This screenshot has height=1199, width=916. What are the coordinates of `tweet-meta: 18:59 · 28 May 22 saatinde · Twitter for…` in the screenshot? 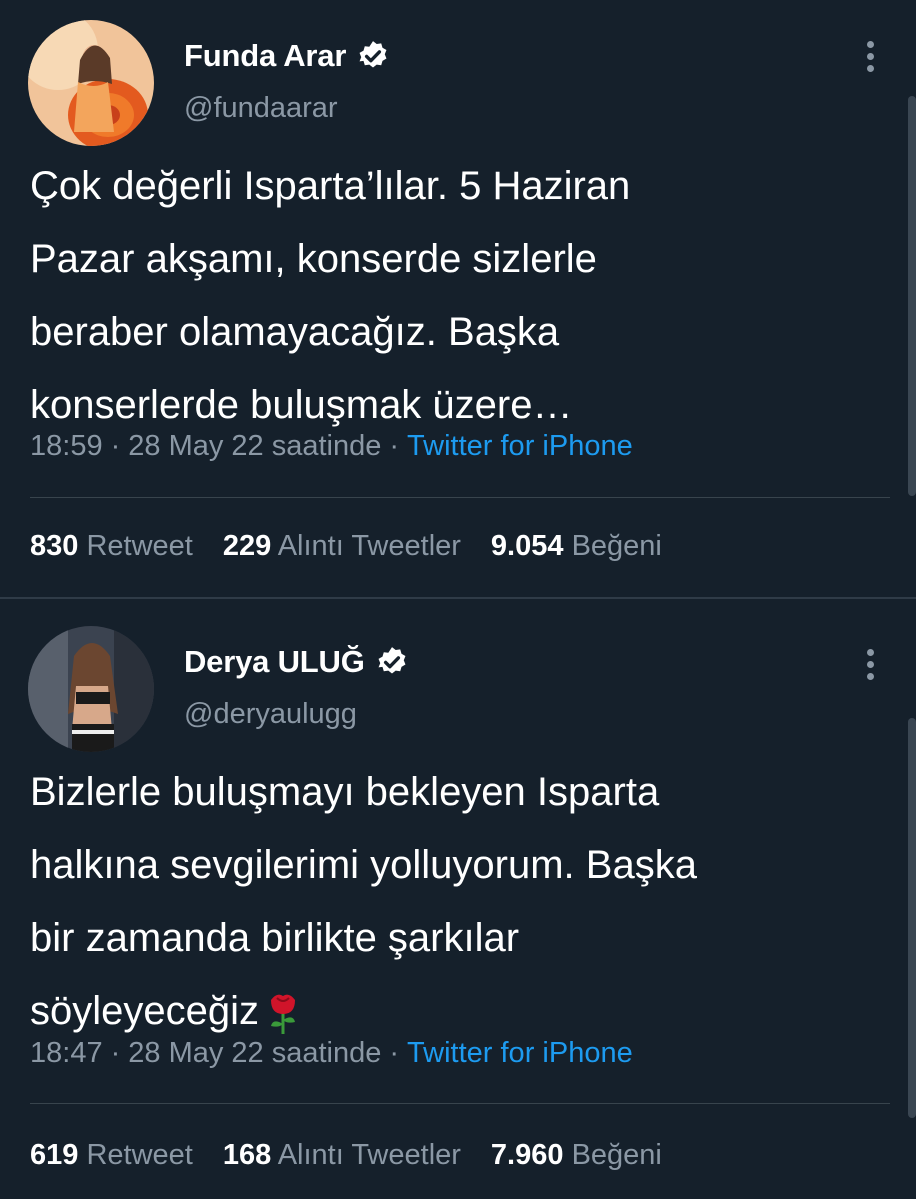 It's located at (331, 446).